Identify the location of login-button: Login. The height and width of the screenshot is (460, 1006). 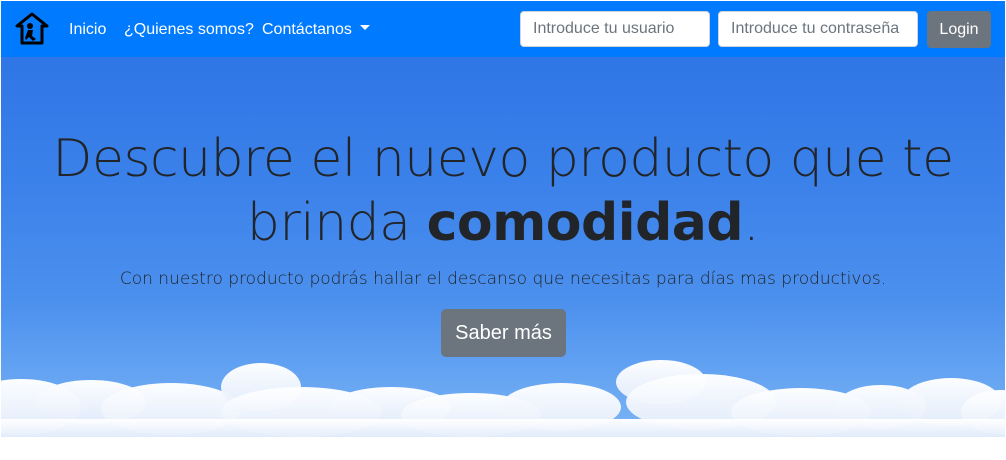
(959, 29).